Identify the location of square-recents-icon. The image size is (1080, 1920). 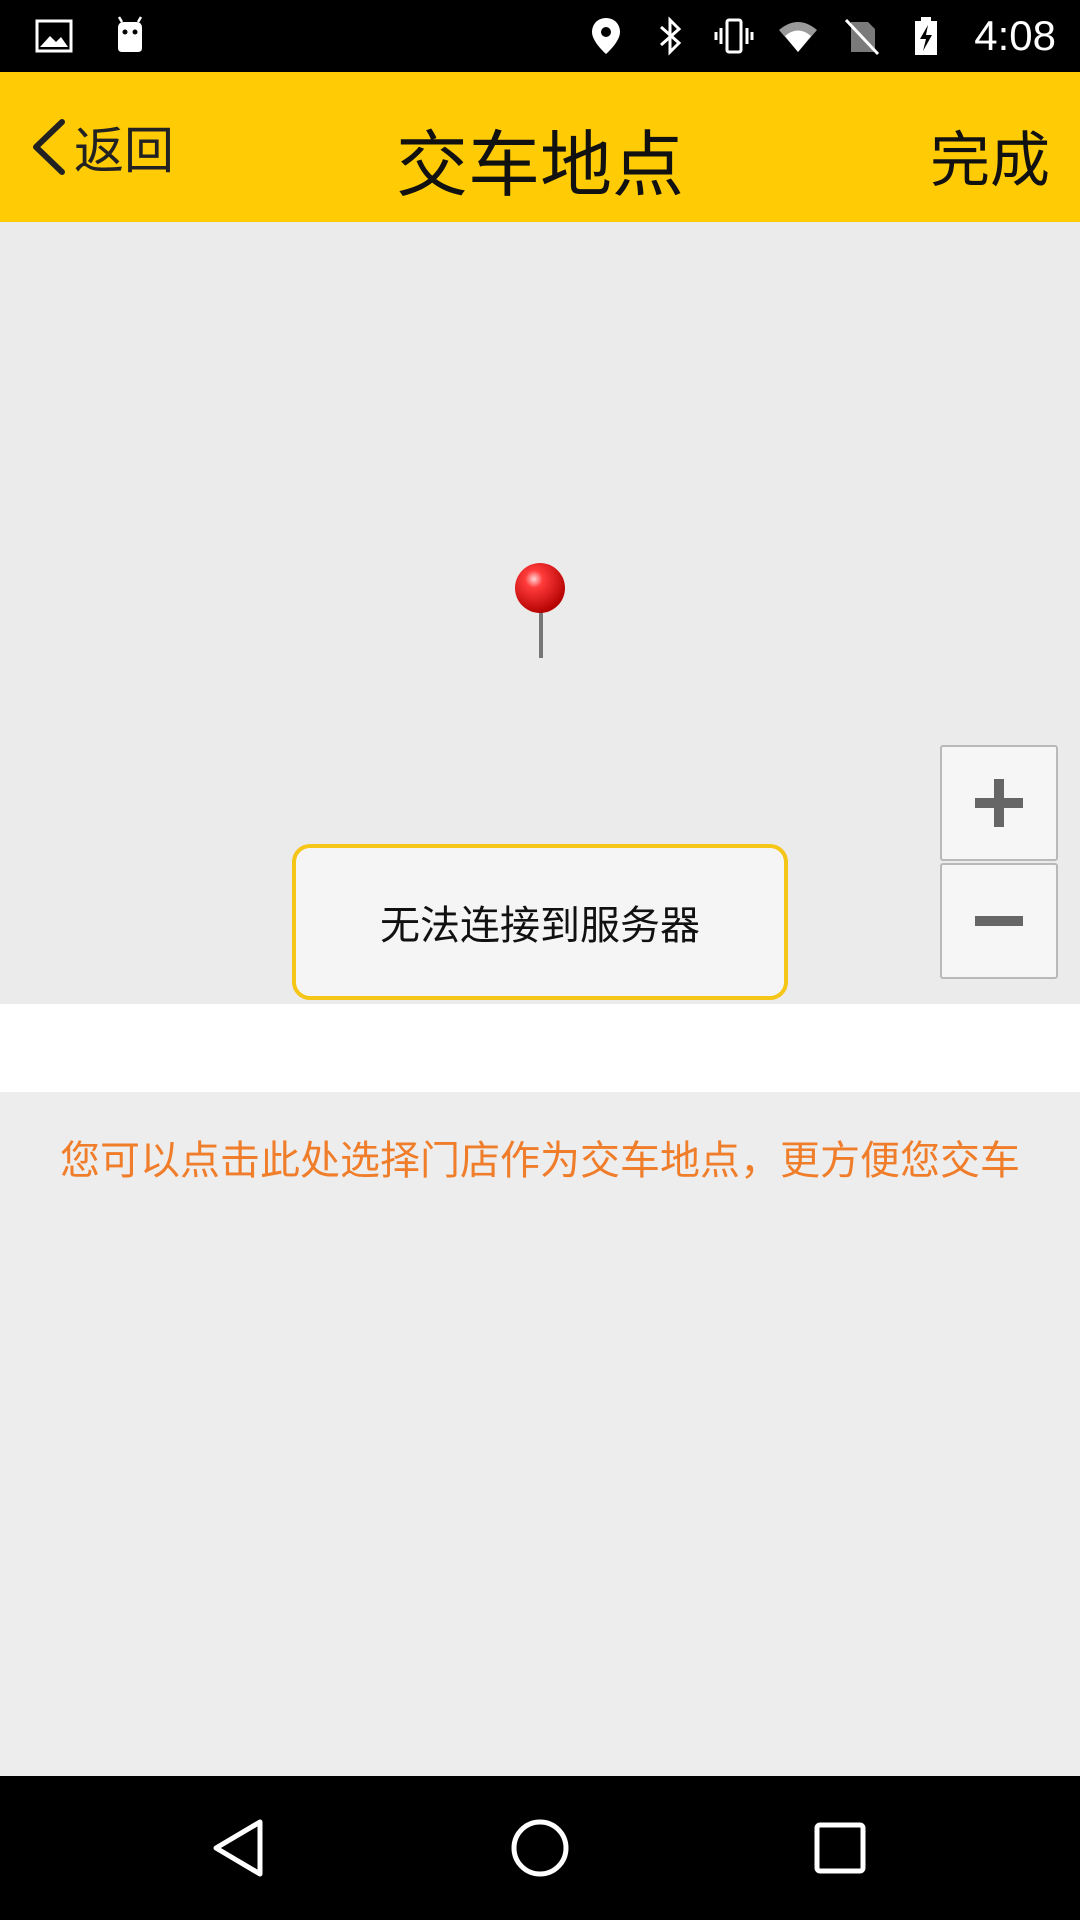
(840, 1848).